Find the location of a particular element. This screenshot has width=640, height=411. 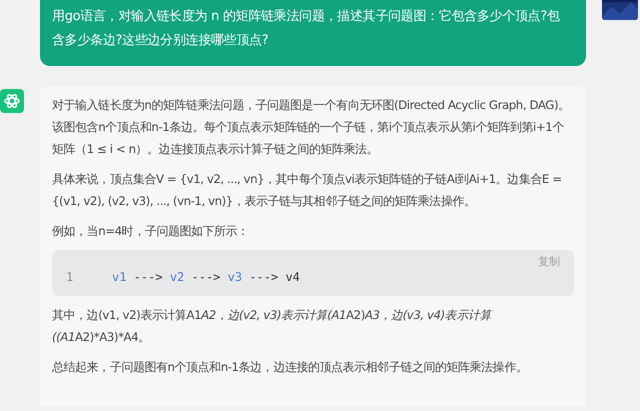

code-line: v1 ---> v2 ---> v3 ---> v4 is located at coordinates (206, 277).